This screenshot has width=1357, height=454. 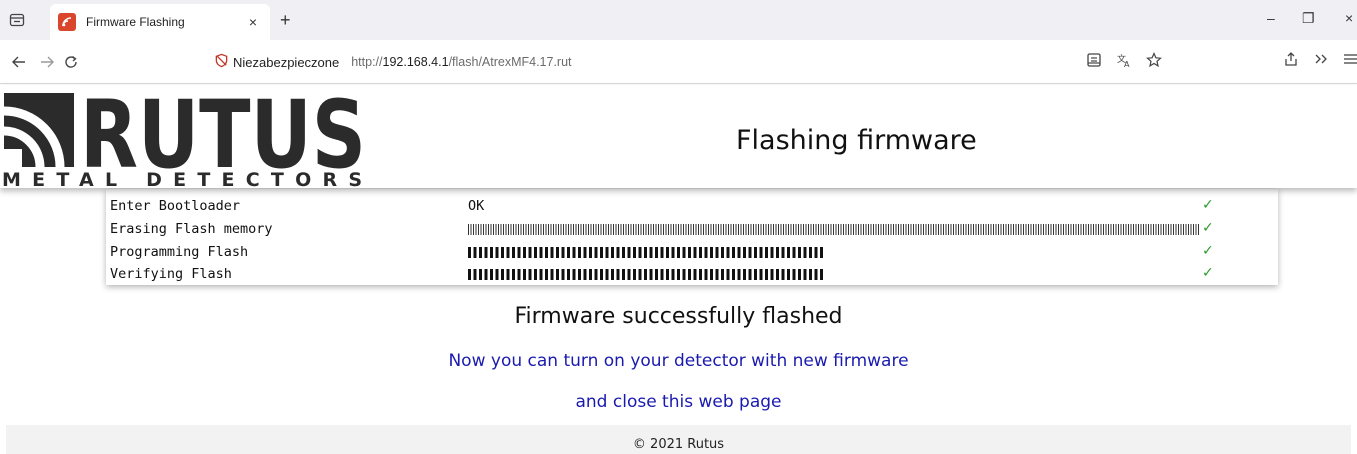 What do you see at coordinates (1094, 62) in the screenshot?
I see `reader-view-icon` at bounding box center [1094, 62].